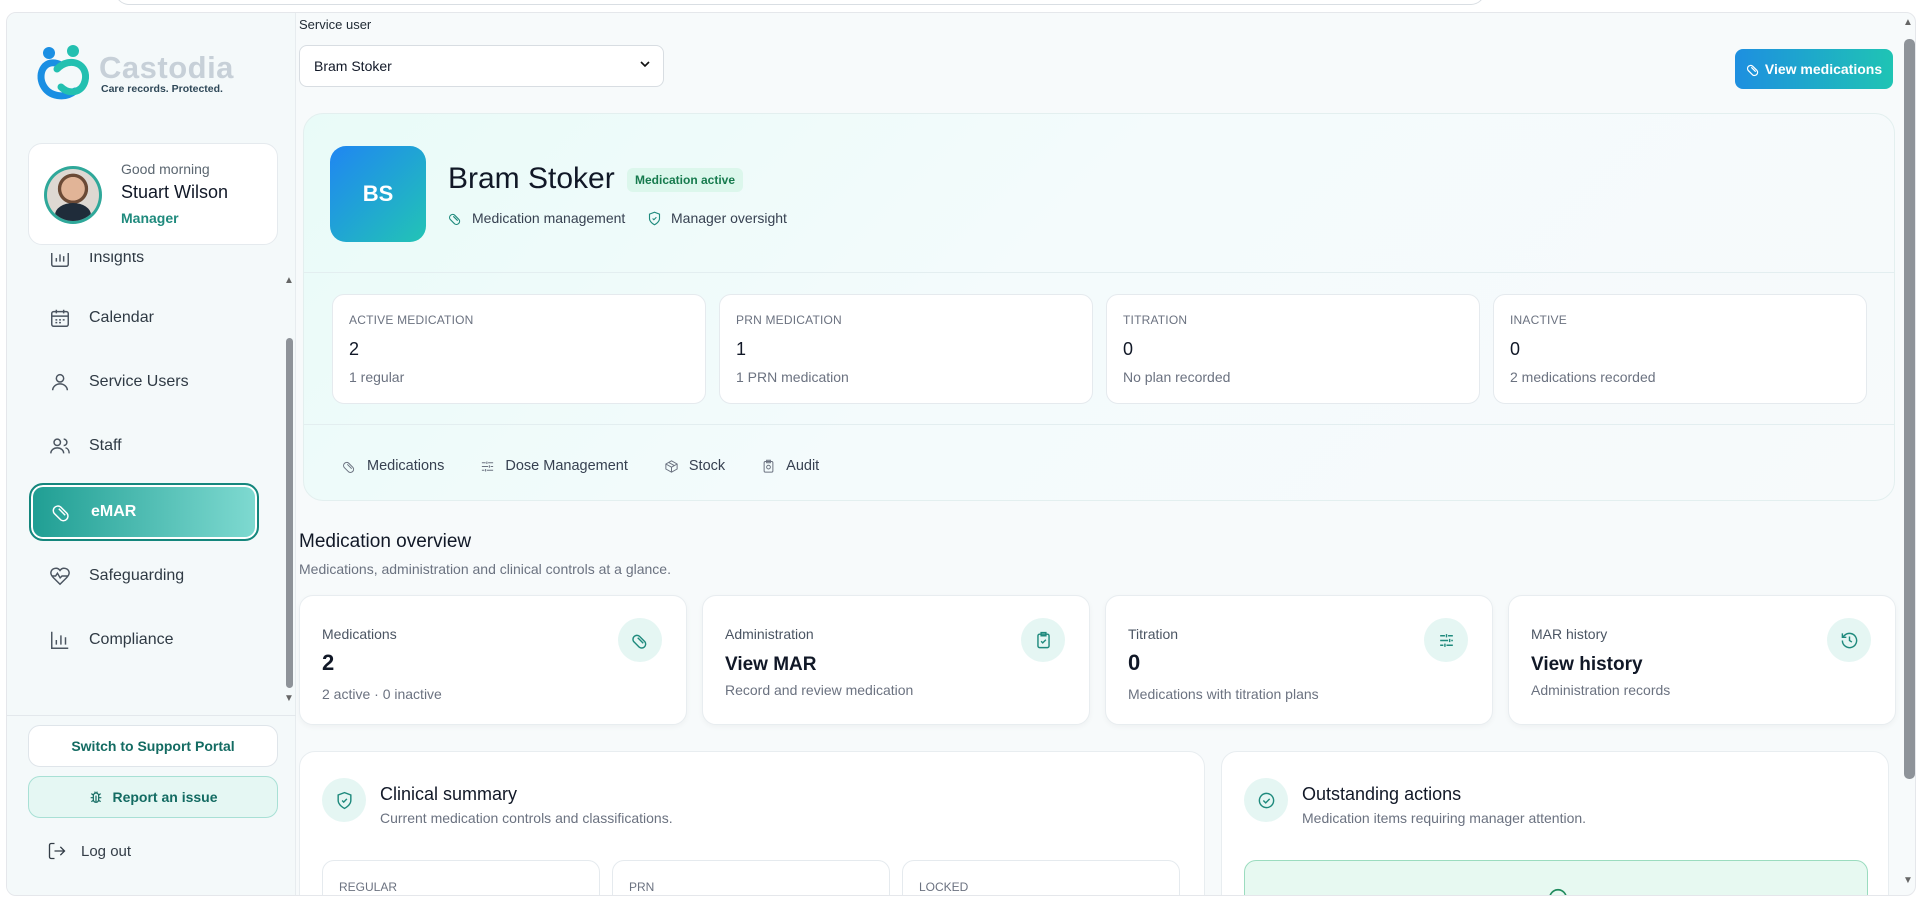 This screenshot has width=1920, height=900. What do you see at coordinates (121, 317) in the screenshot?
I see `sidebar-item-label: Calendar` at bounding box center [121, 317].